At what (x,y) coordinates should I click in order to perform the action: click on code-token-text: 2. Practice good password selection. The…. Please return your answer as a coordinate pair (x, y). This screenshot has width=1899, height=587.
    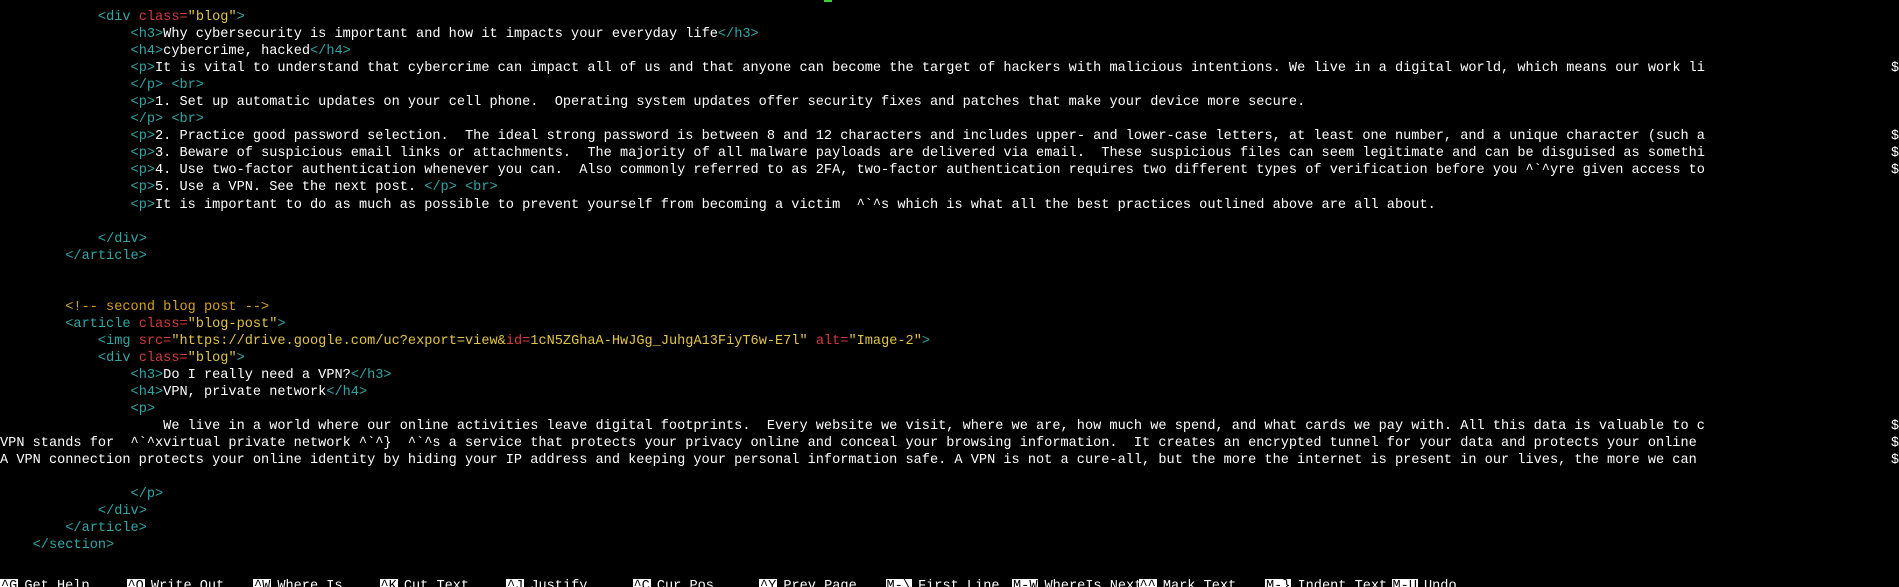
    Looking at the image, I should click on (930, 137).